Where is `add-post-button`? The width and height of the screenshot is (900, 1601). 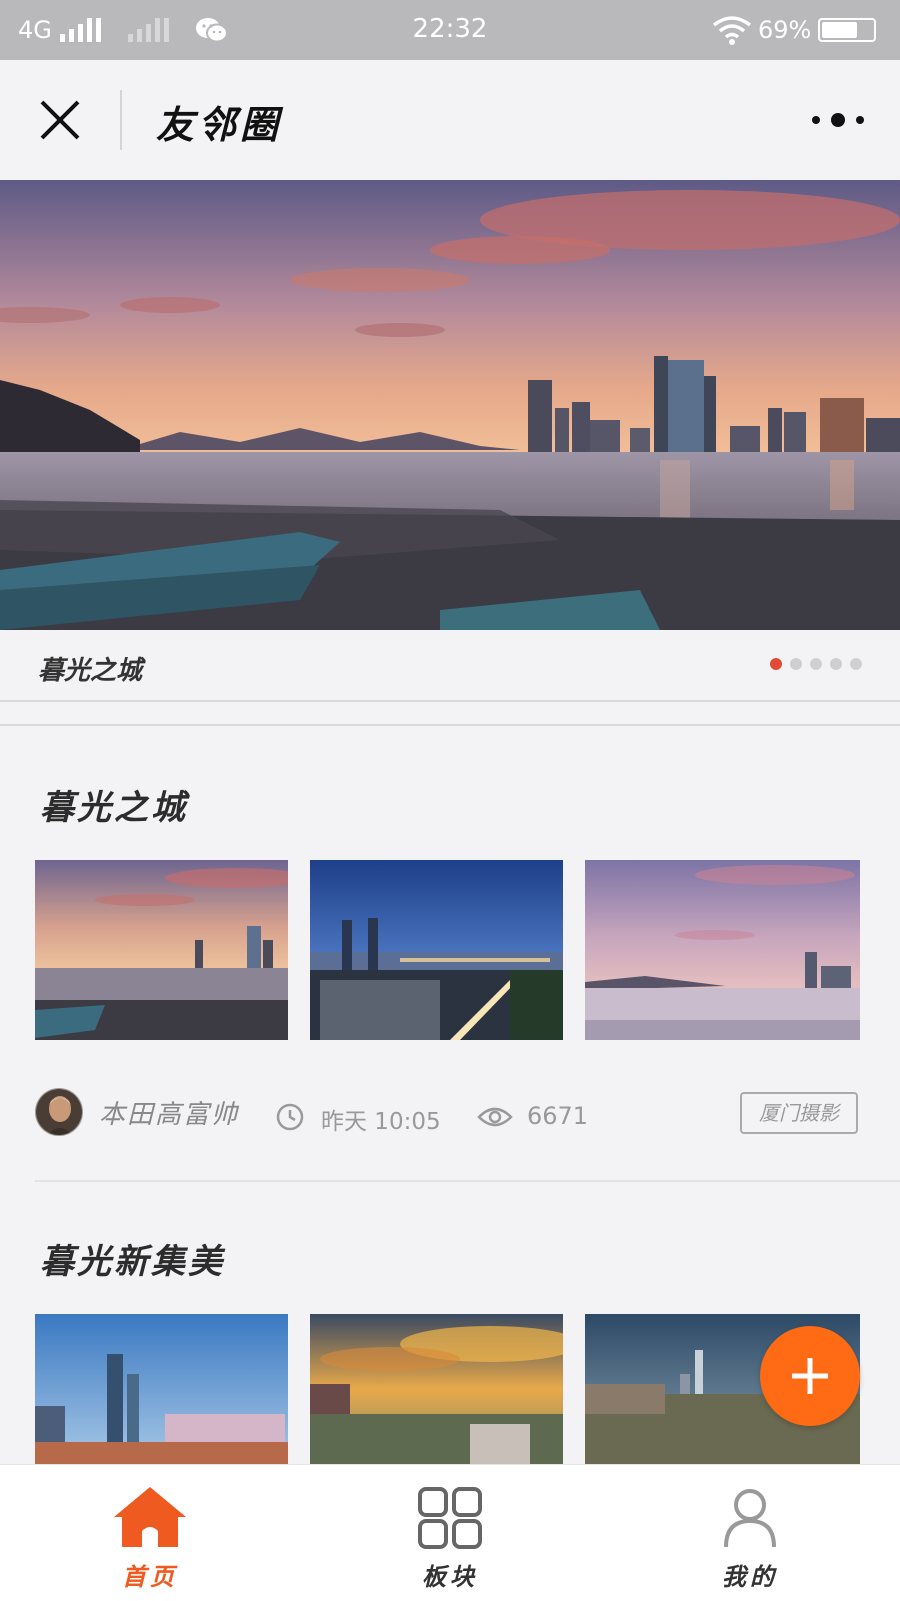
add-post-button is located at coordinates (810, 1376).